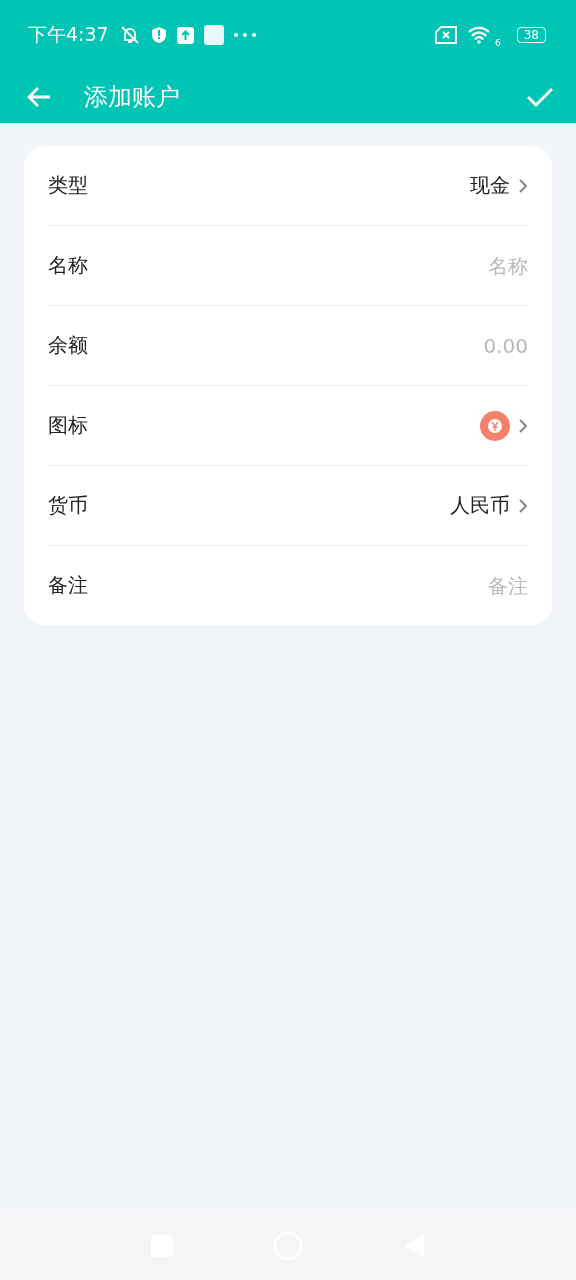  I want to click on muted-bell-icon, so click(129, 35).